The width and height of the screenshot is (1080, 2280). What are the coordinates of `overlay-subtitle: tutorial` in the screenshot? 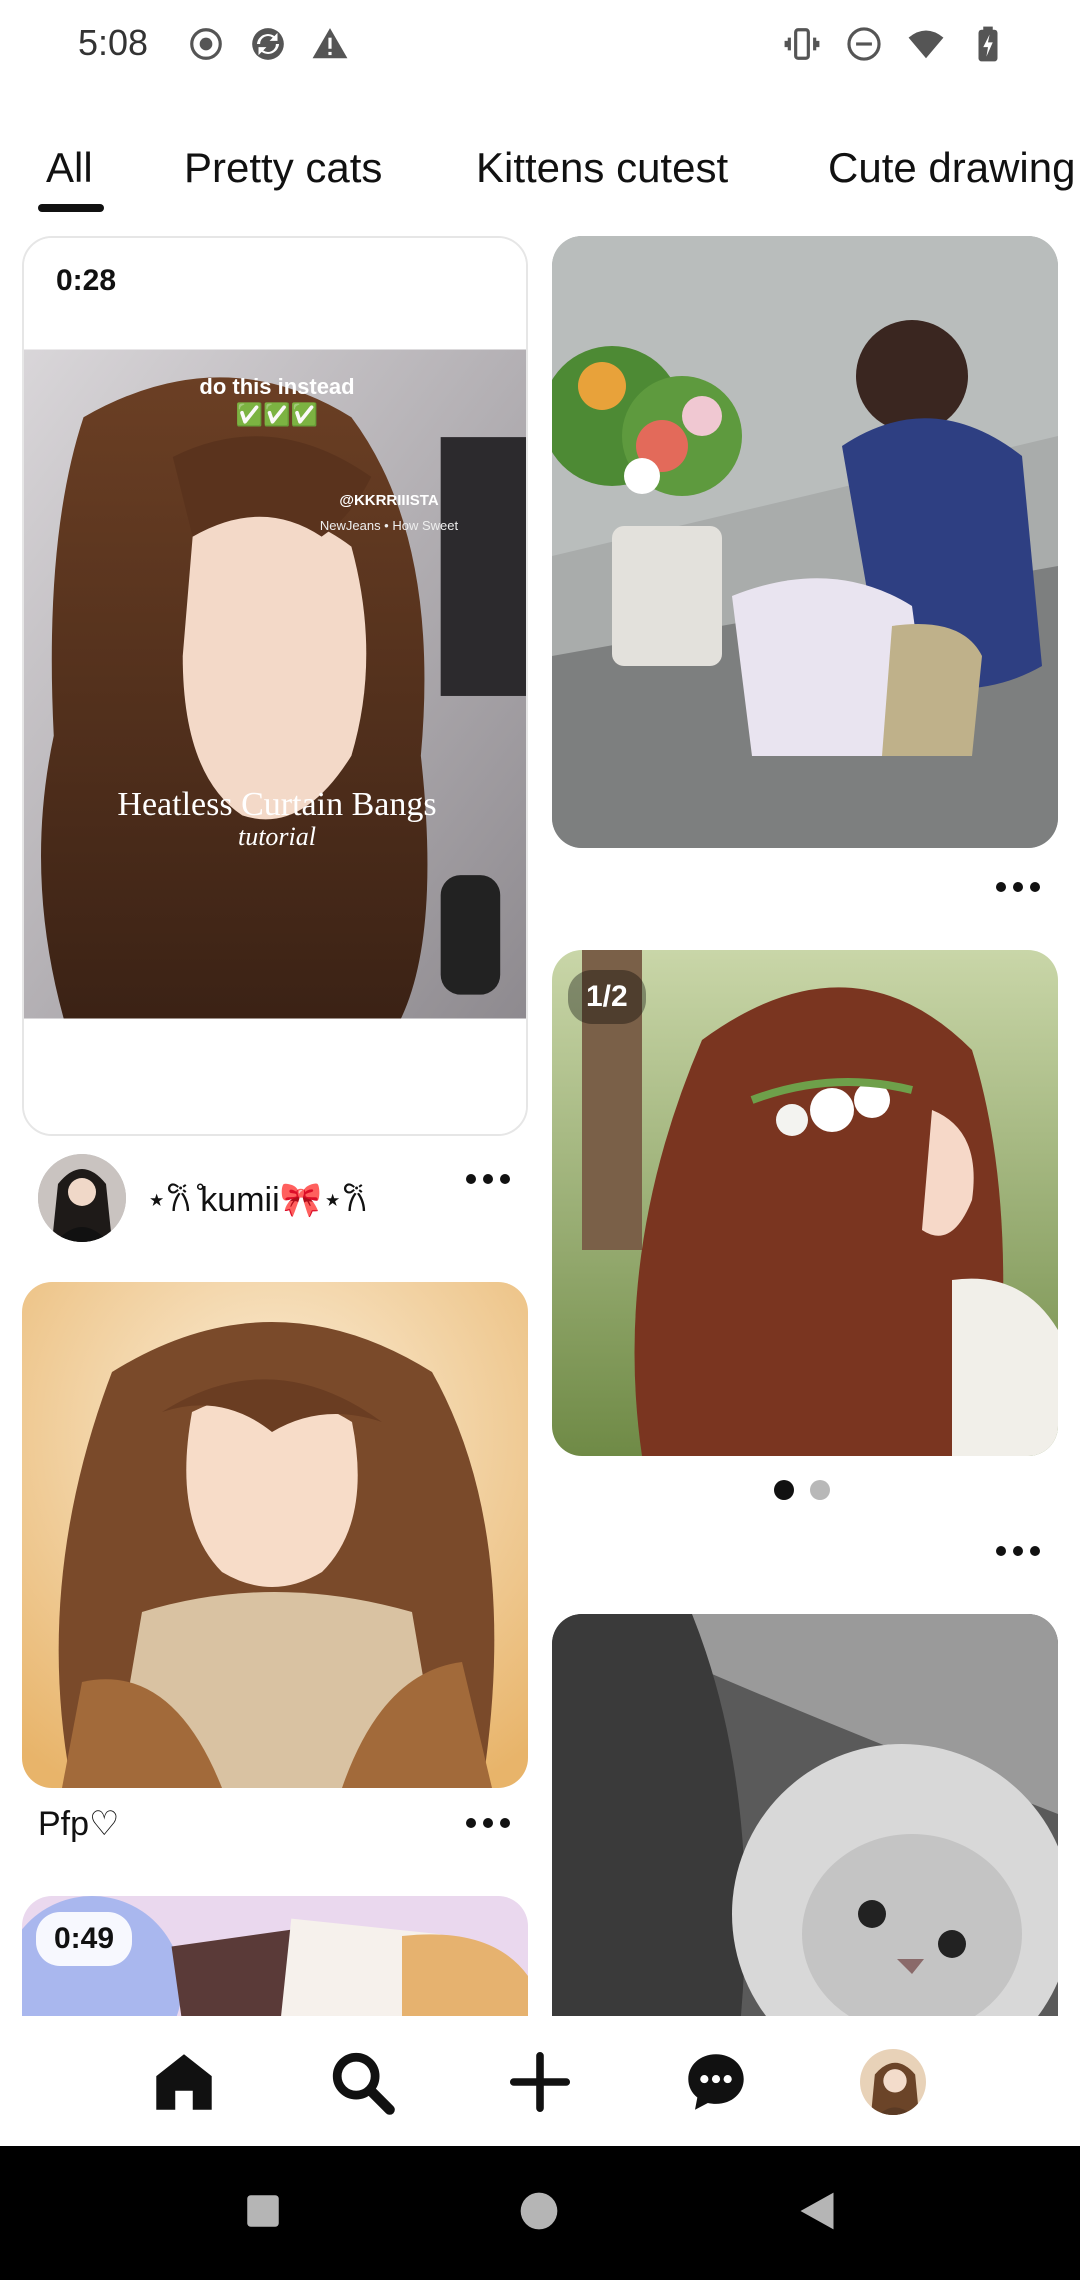 It's located at (276, 836).